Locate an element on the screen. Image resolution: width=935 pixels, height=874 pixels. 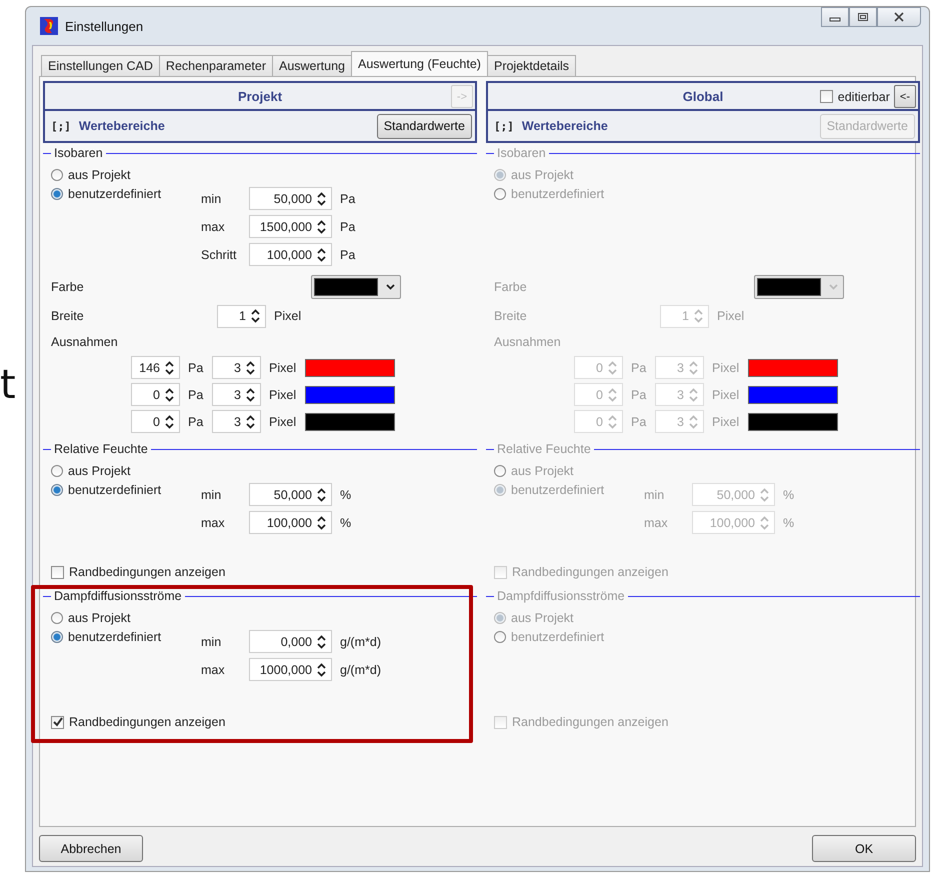
close-button is located at coordinates (899, 17).